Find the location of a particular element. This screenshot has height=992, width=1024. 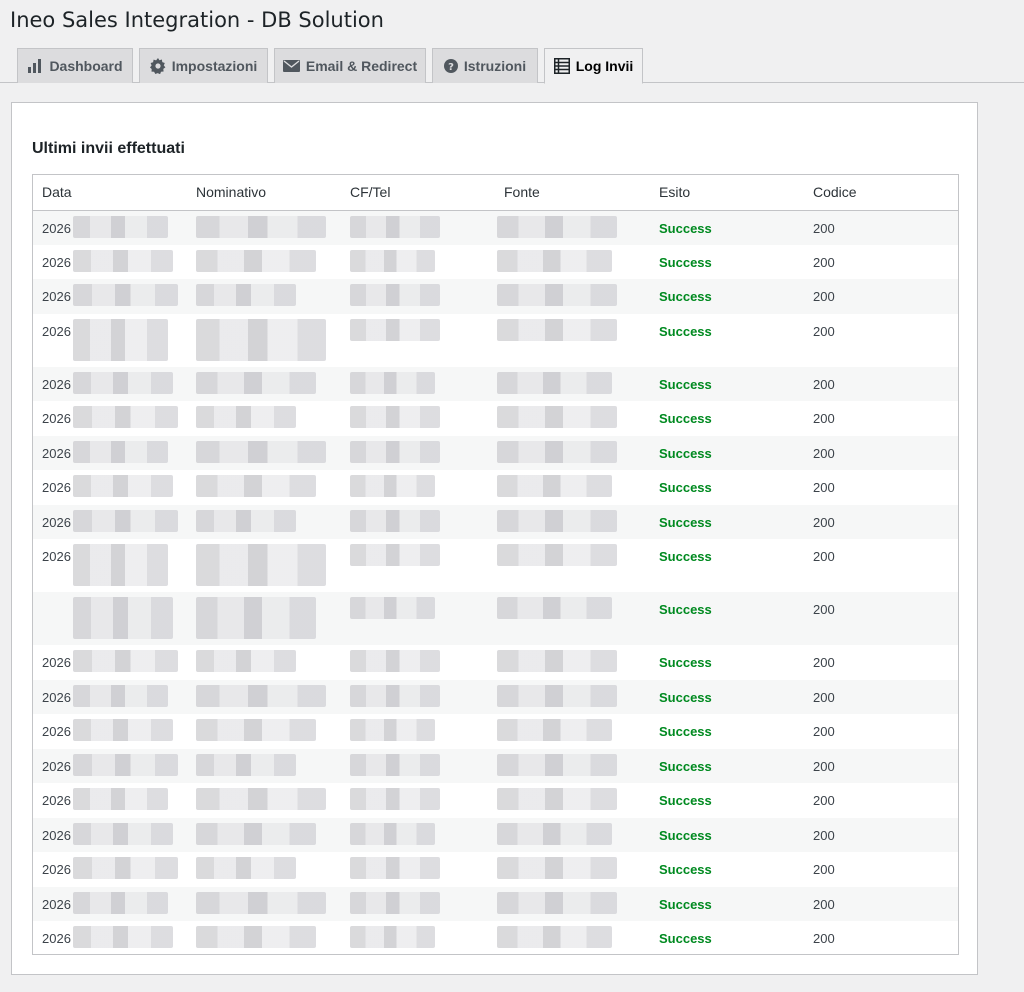

tab-log-invii: Log Invii is located at coordinates (593, 66).